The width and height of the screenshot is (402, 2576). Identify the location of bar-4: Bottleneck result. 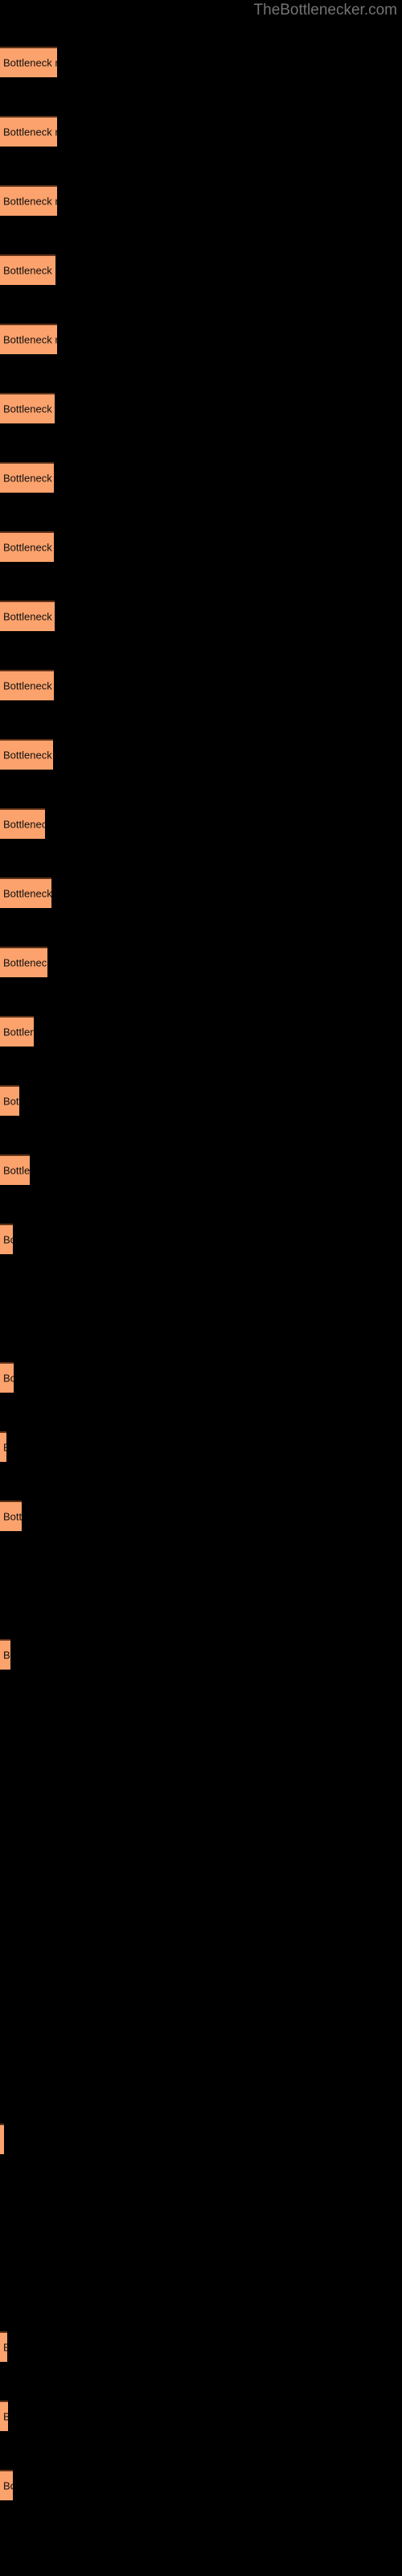
(27, 269).